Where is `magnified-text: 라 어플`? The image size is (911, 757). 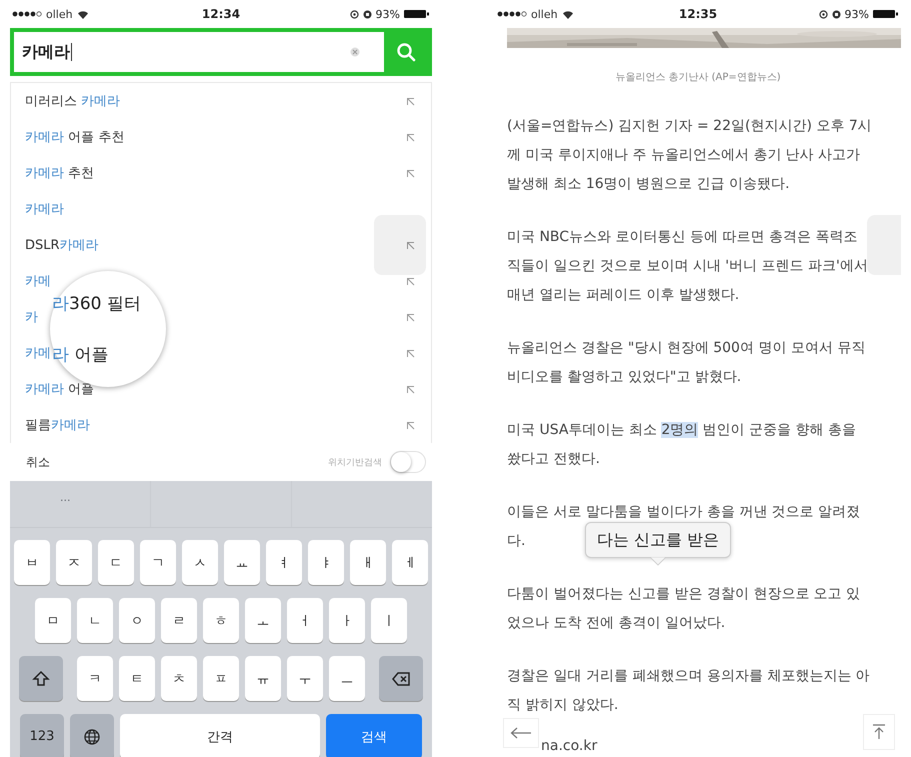 magnified-text: 라 어플 is located at coordinates (81, 355).